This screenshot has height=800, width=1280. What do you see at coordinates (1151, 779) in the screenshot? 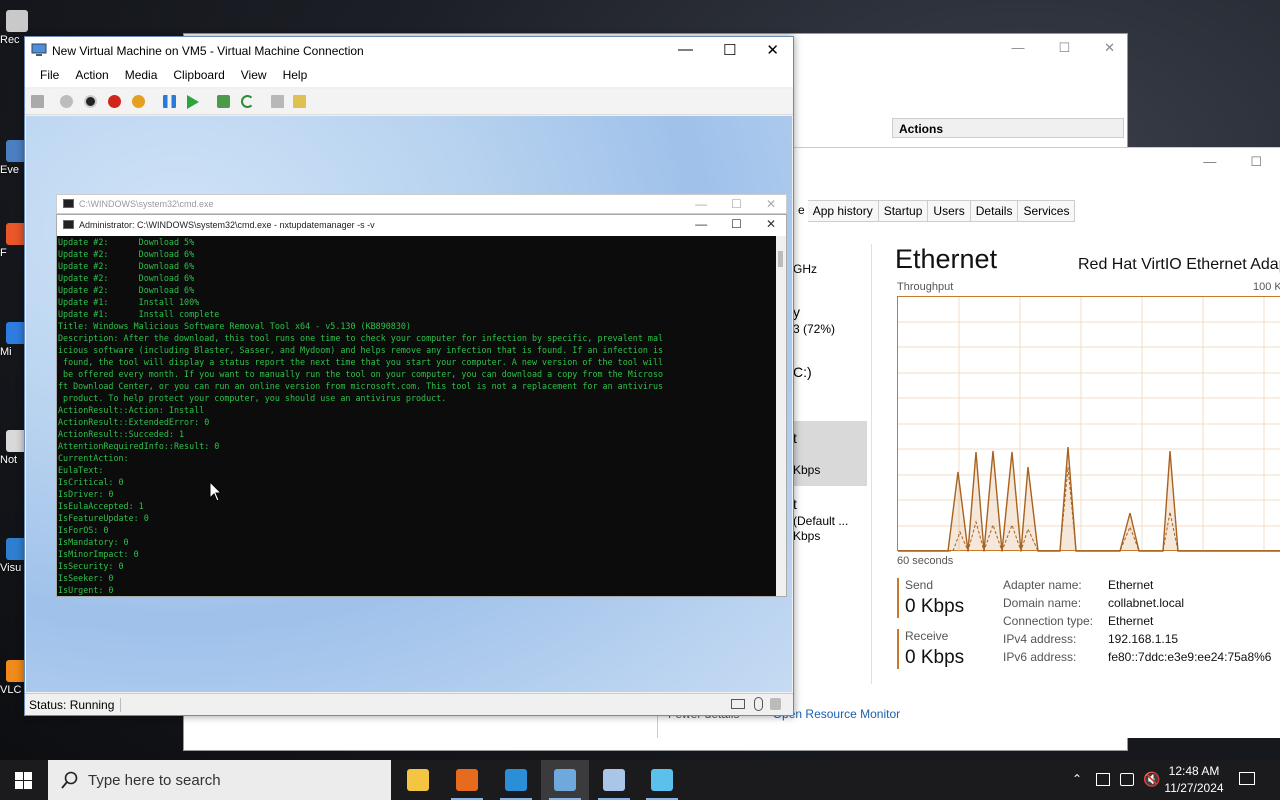
I see `volume-muted-icon: 🔇` at bounding box center [1151, 779].